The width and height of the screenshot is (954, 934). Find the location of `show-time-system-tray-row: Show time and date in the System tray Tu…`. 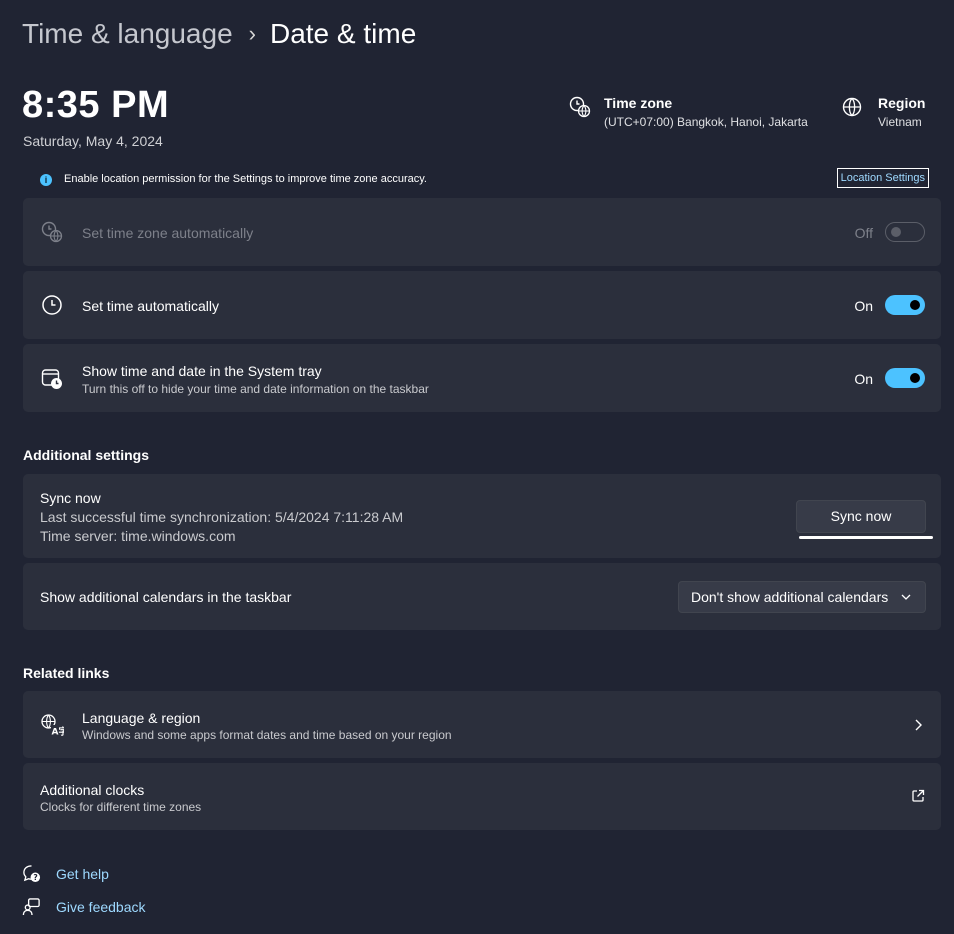

show-time-system-tray-row: Show time and date in the System tray Tu… is located at coordinates (482, 378).